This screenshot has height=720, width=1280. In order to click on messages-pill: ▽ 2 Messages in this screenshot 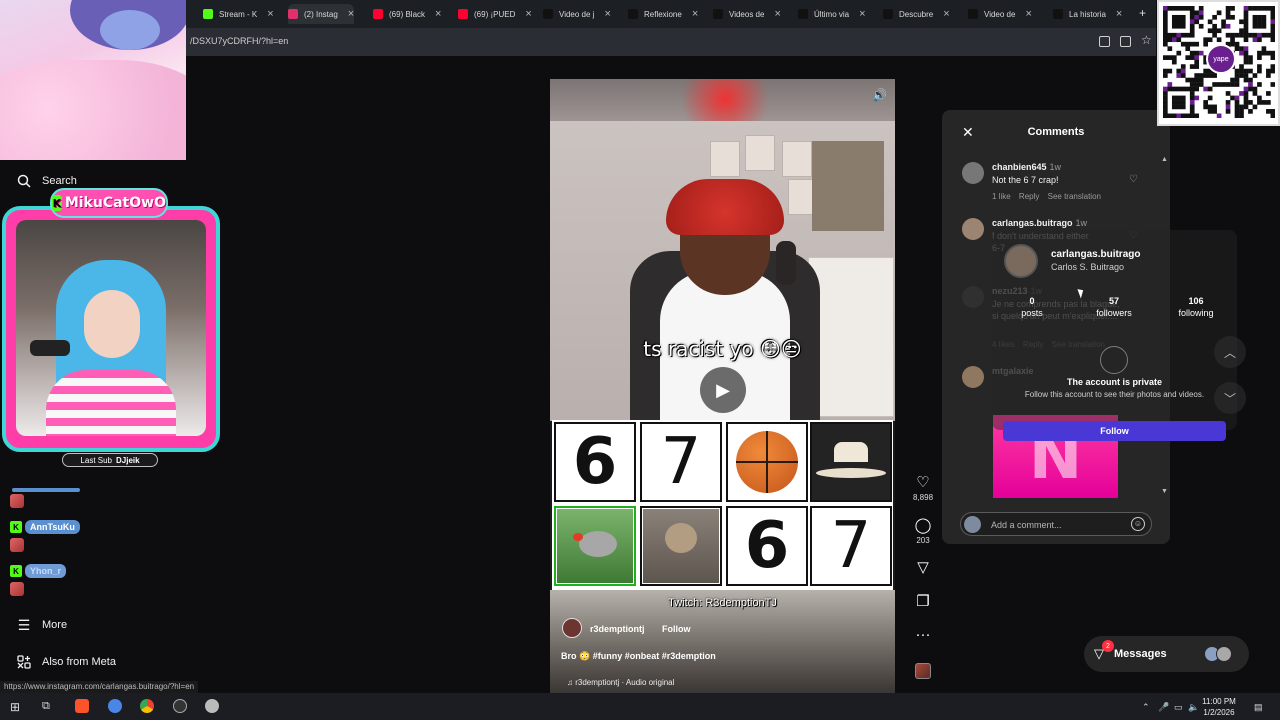, I will do `click(1166, 654)`.